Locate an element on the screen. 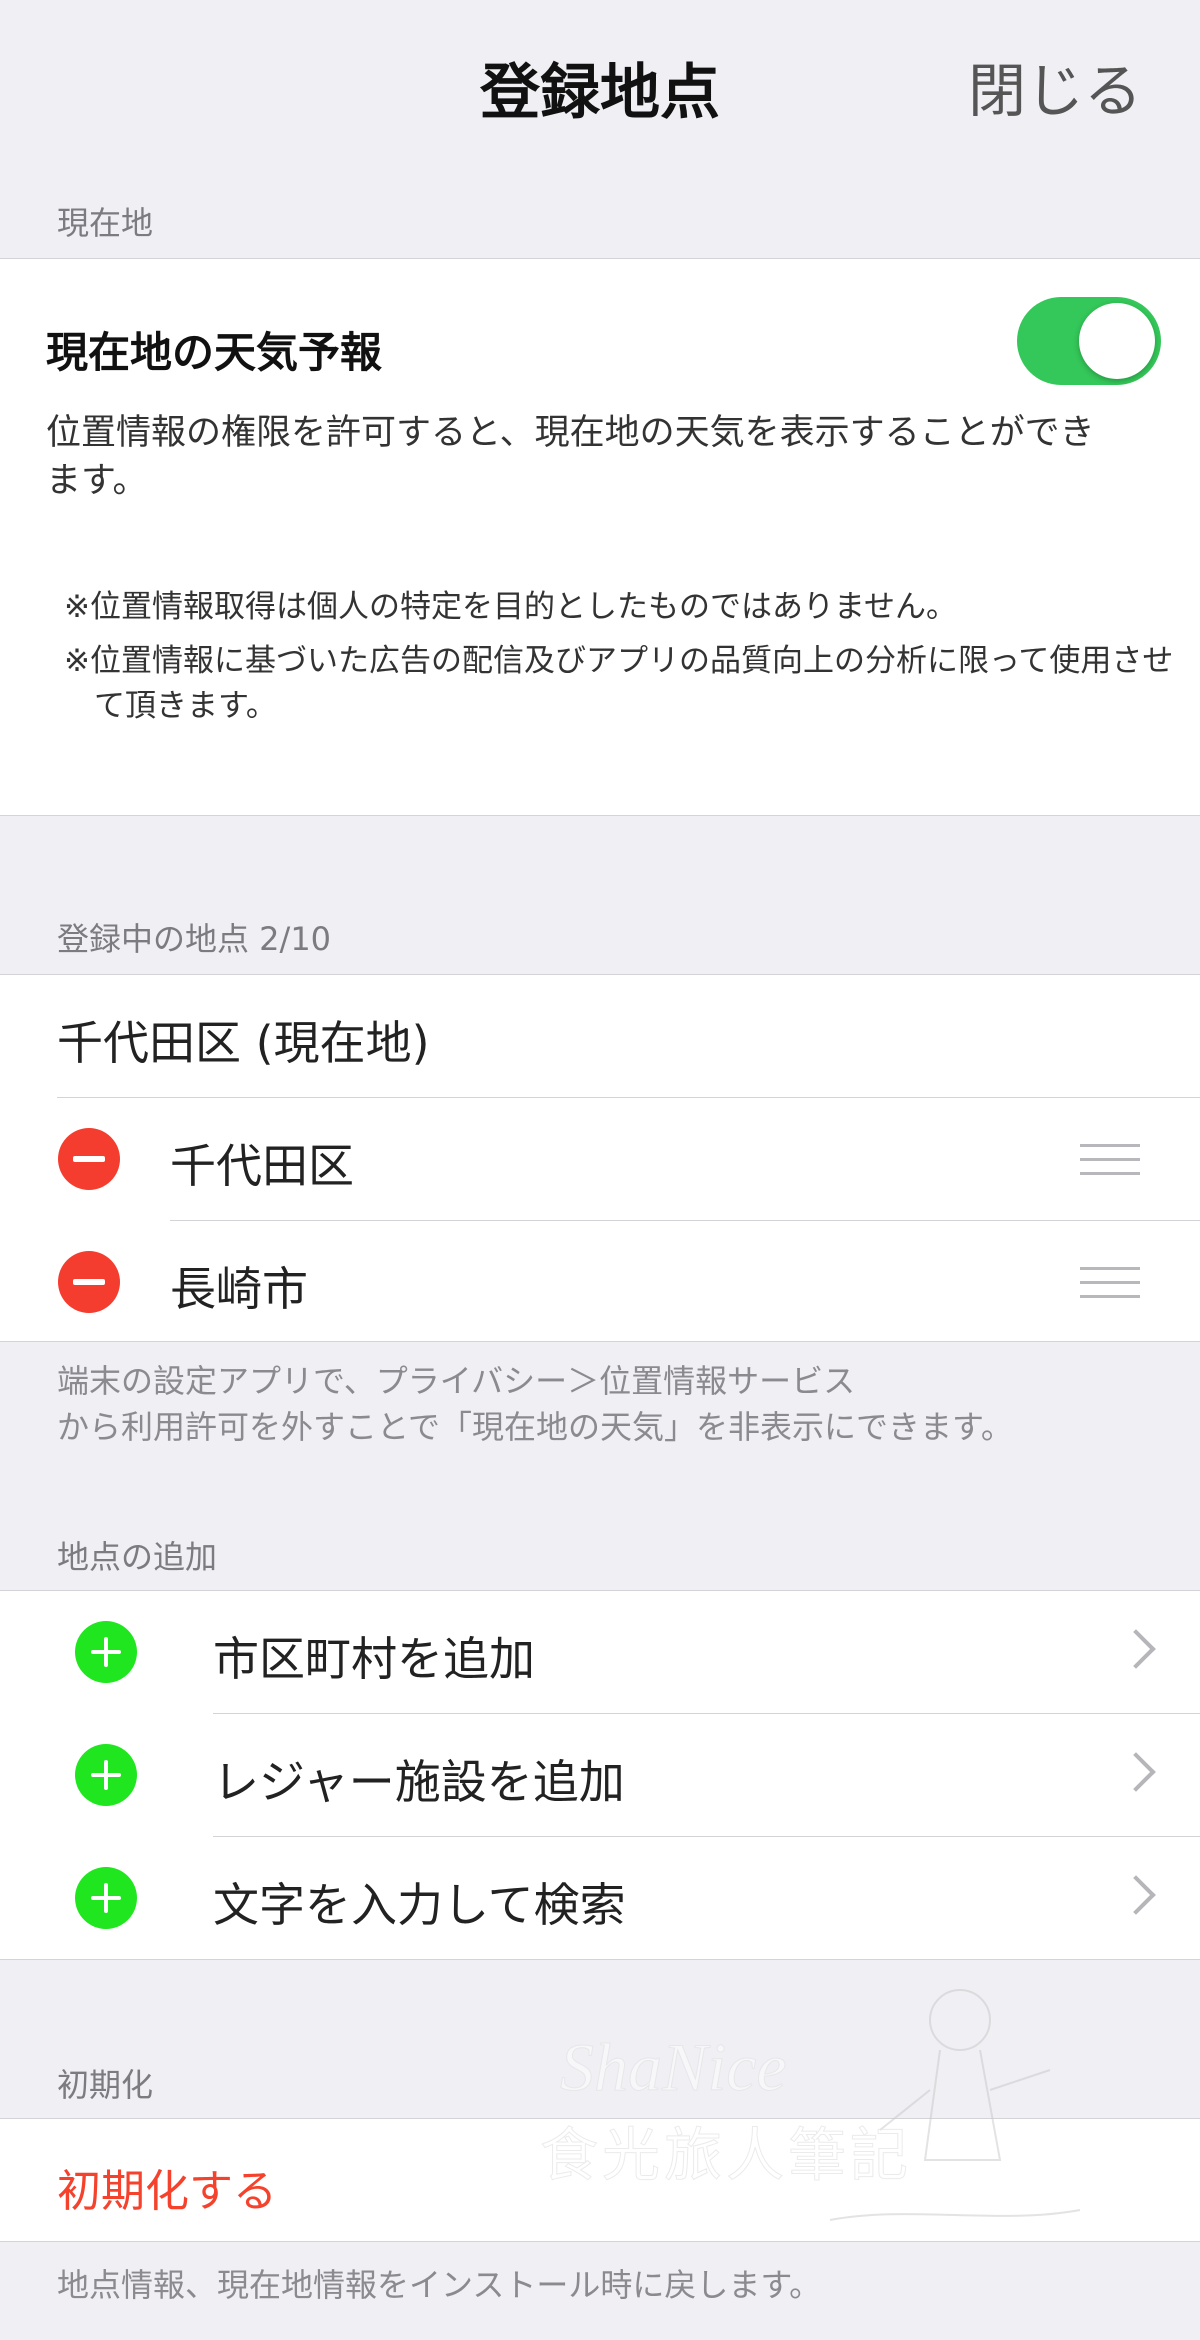  list-item-location: 千代田区 is located at coordinates (600, 1159).